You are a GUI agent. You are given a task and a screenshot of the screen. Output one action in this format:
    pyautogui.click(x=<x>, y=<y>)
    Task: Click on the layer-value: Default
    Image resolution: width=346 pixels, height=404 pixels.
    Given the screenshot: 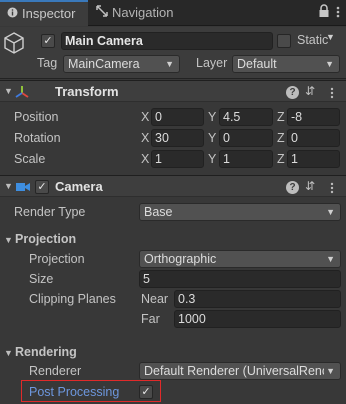 What is the action you would take?
    pyautogui.click(x=257, y=64)
    